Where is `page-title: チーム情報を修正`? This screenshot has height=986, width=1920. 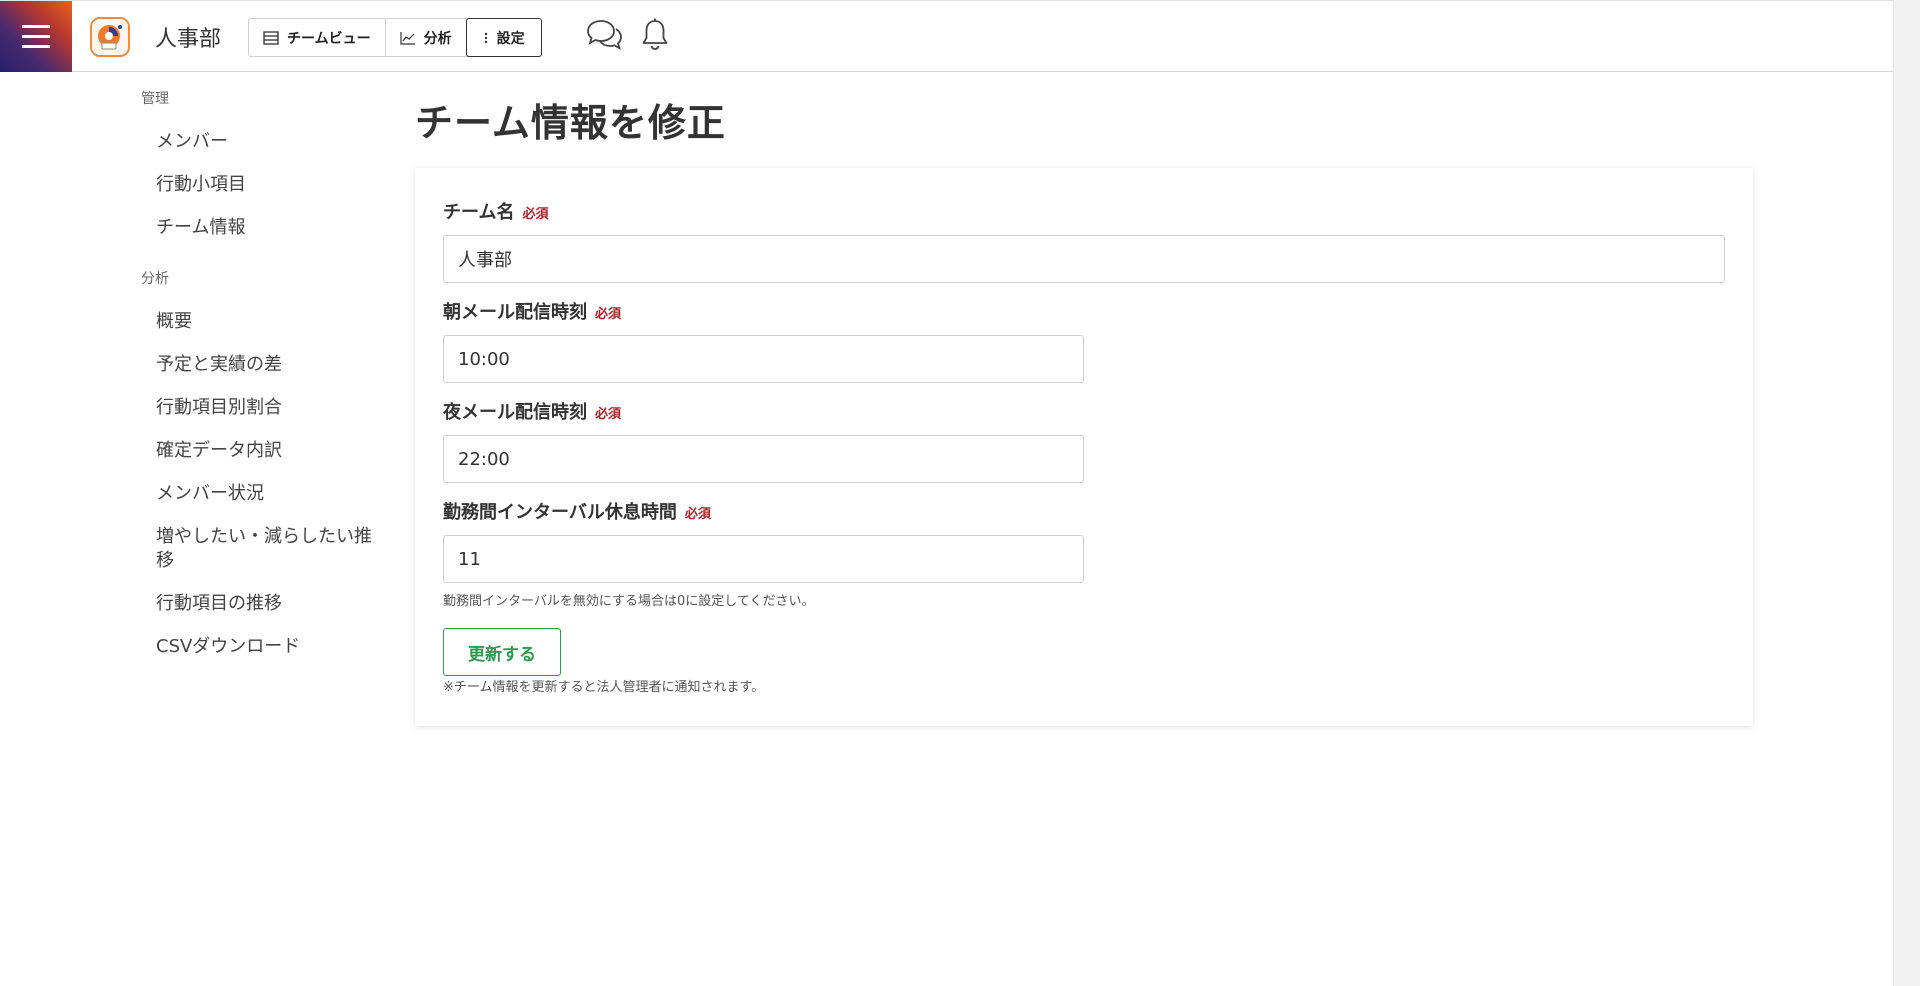
page-title: チーム情報を修正 is located at coordinates (570, 123).